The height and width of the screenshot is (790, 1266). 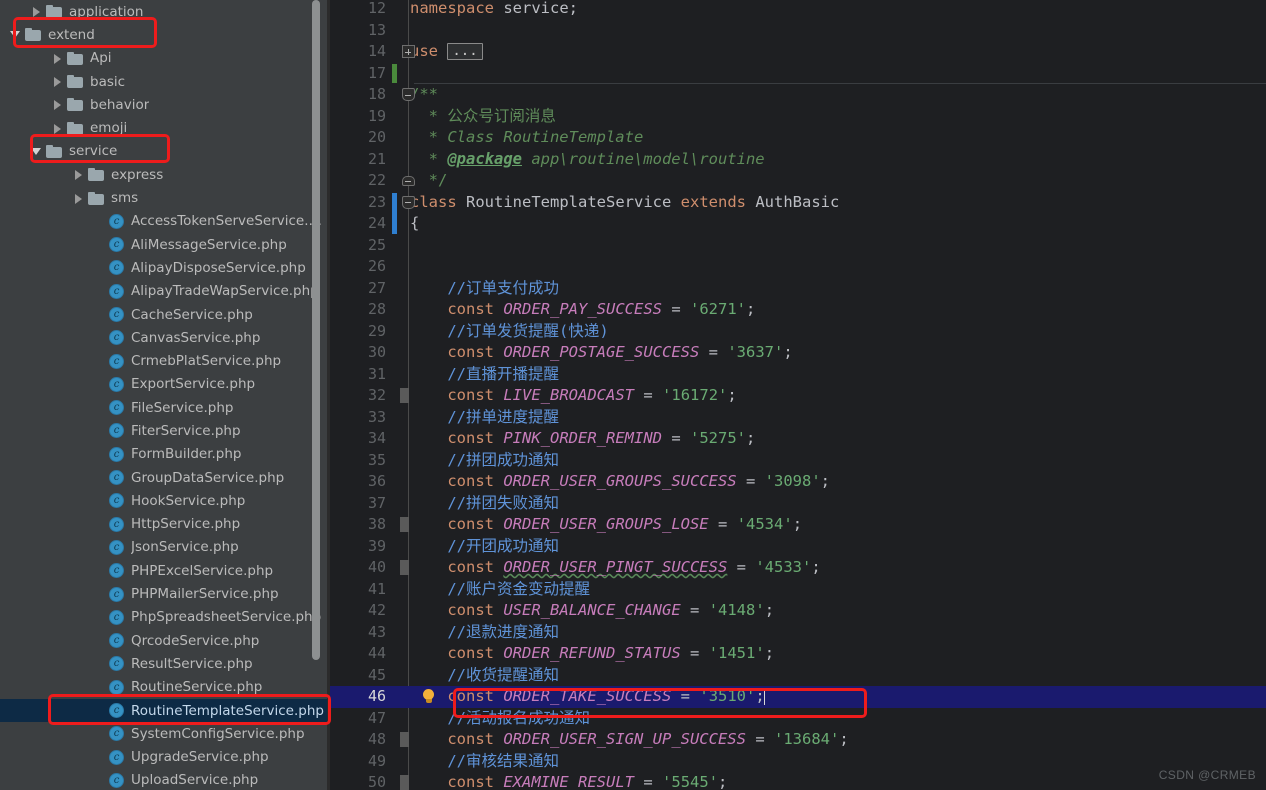 What do you see at coordinates (165, 127) in the screenshot?
I see `tree-item-emoji: emoji` at bounding box center [165, 127].